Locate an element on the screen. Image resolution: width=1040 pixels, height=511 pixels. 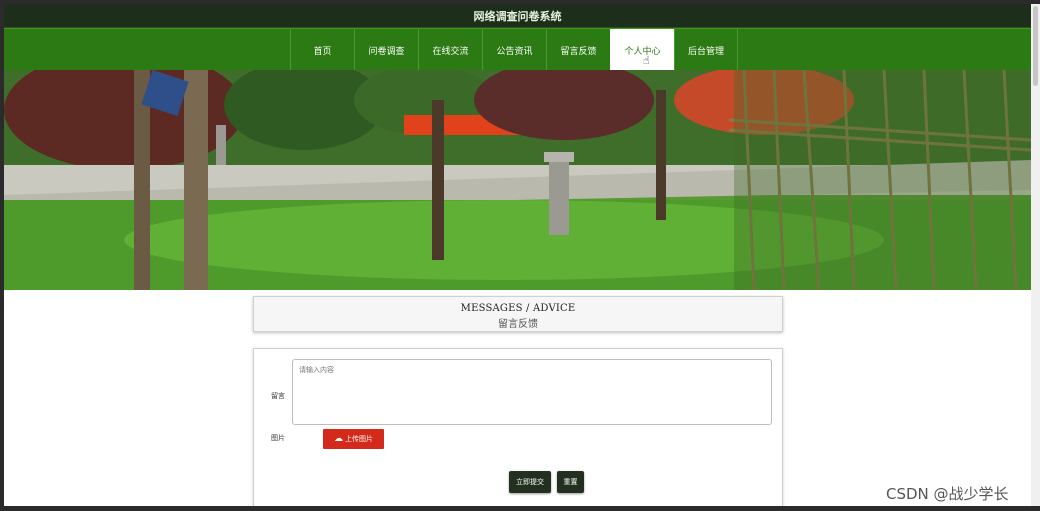
reset-button: 重置 is located at coordinates (570, 482).